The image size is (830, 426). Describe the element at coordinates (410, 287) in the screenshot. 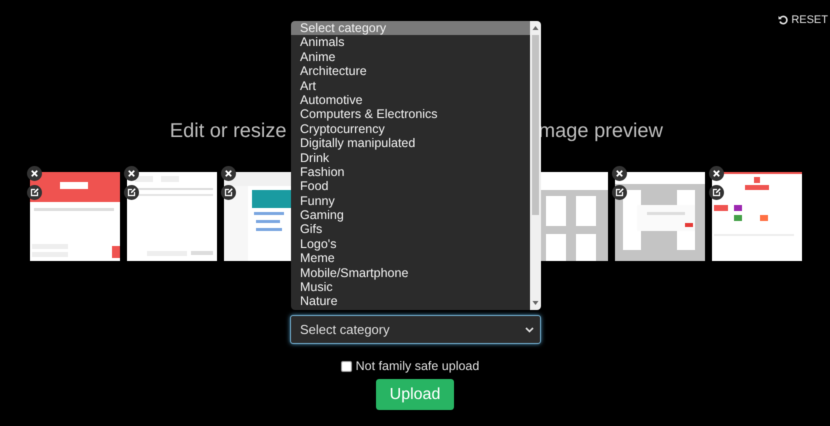

I see `category-option: Music` at that location.